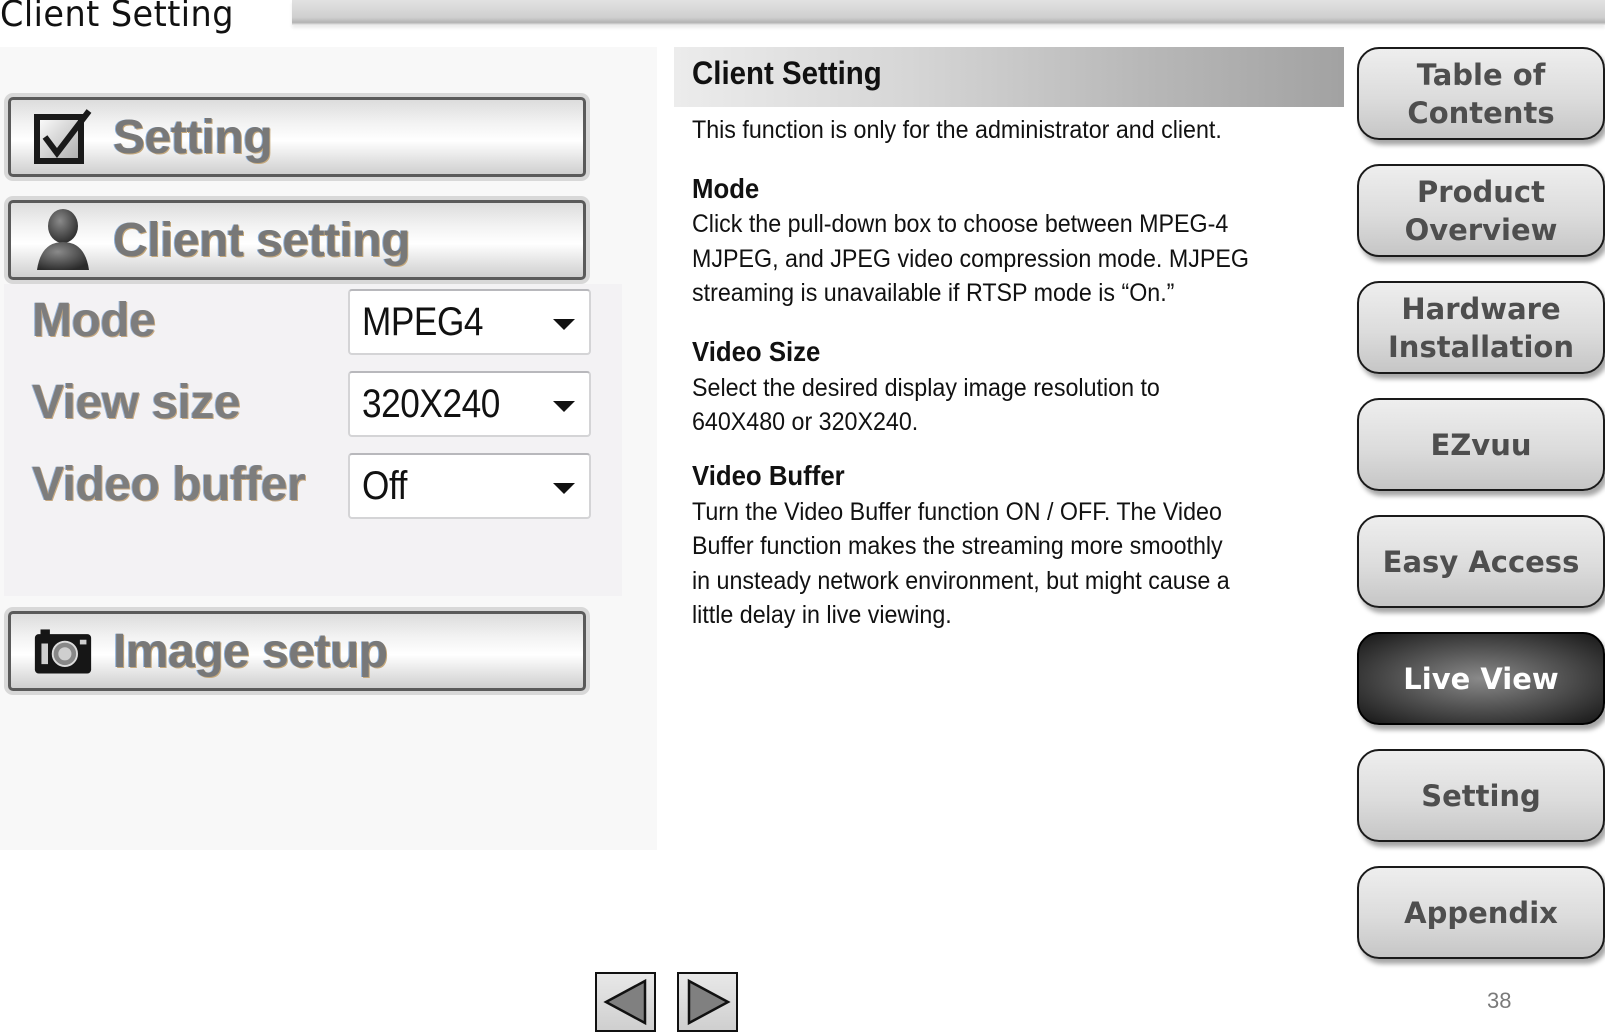  What do you see at coordinates (297, 137) in the screenshot?
I see `menu-button-setting: Setting` at bounding box center [297, 137].